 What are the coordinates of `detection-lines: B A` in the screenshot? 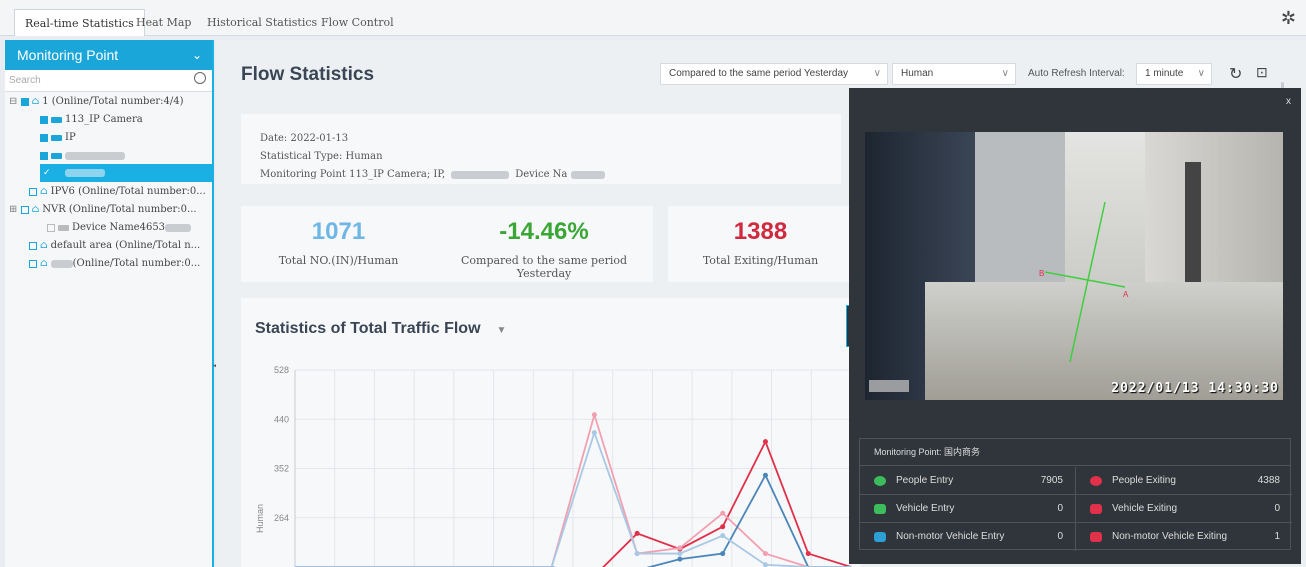 It's located at (1084, 282).